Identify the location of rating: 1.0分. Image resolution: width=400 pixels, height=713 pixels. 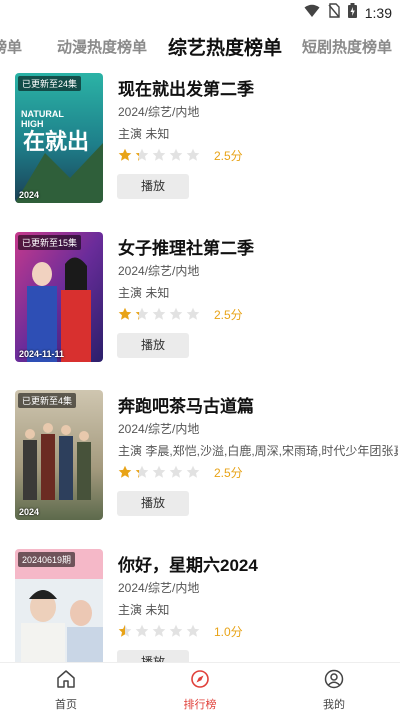
(180, 631).